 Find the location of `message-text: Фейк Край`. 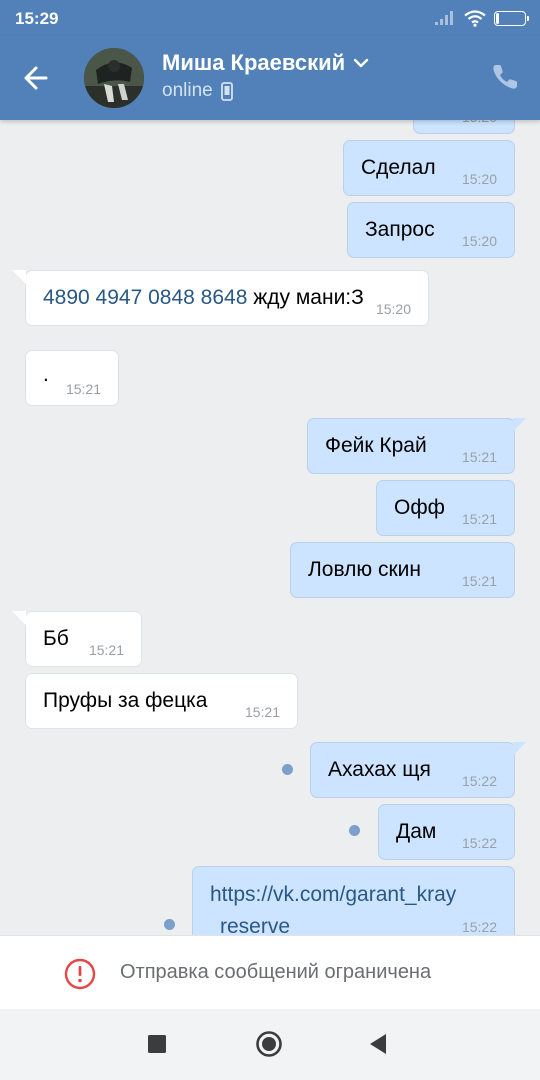

message-text: Фейк Край is located at coordinates (376, 445).